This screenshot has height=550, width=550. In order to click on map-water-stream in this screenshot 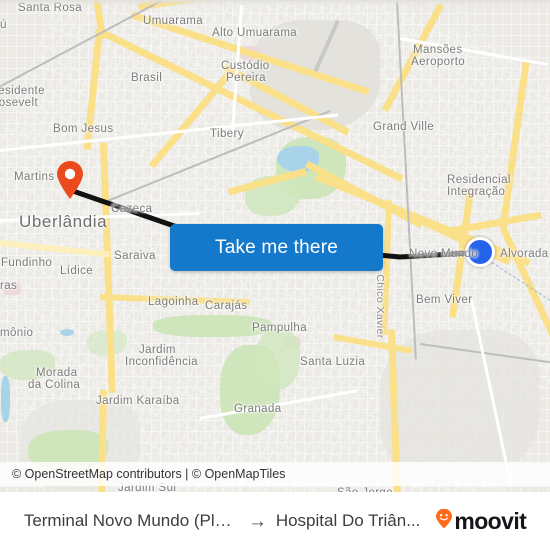, I will do `click(5, 399)`.